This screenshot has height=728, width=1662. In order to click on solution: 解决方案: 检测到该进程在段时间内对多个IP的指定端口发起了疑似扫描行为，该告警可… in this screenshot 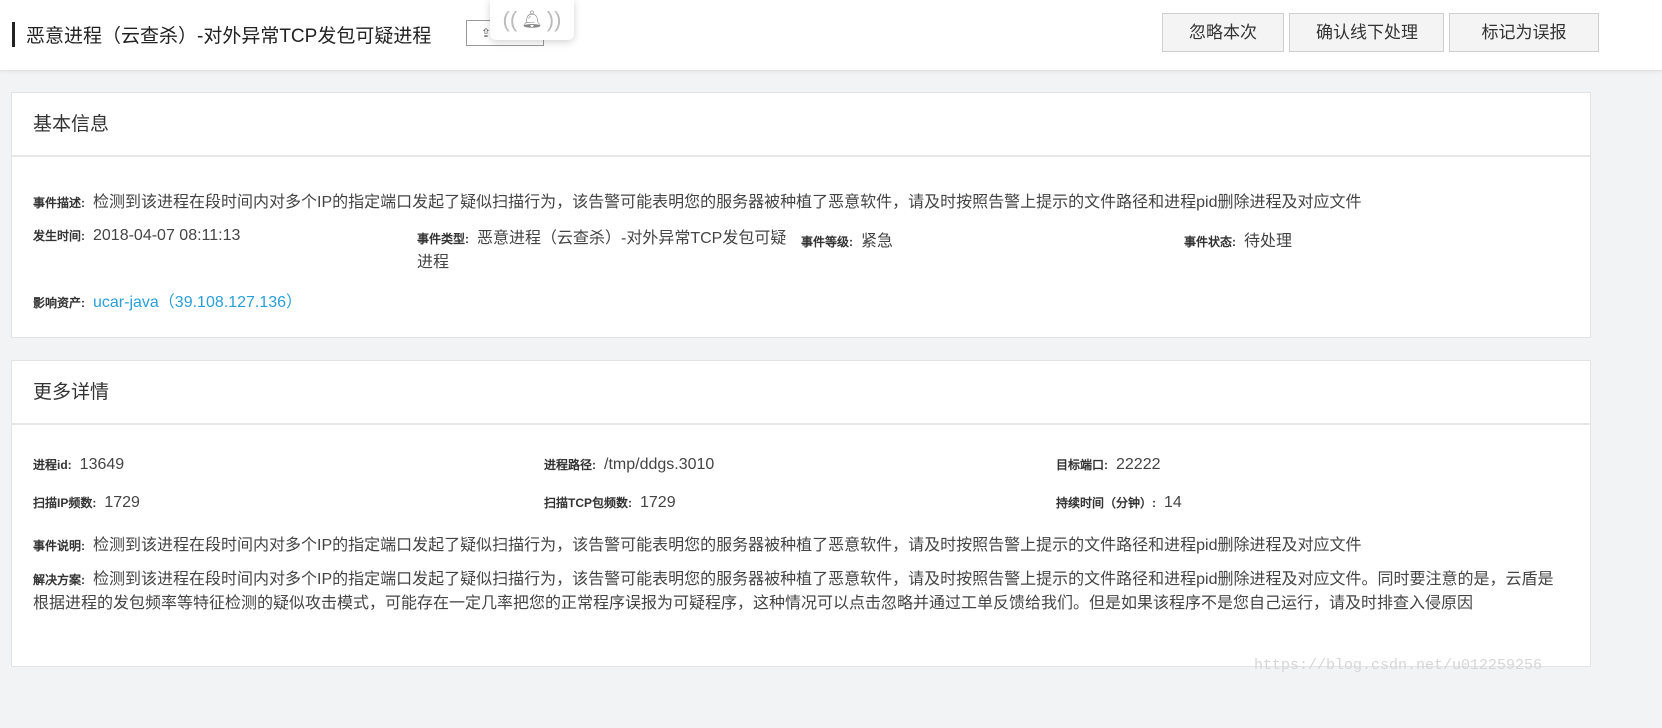, I will do `click(800, 591)`.